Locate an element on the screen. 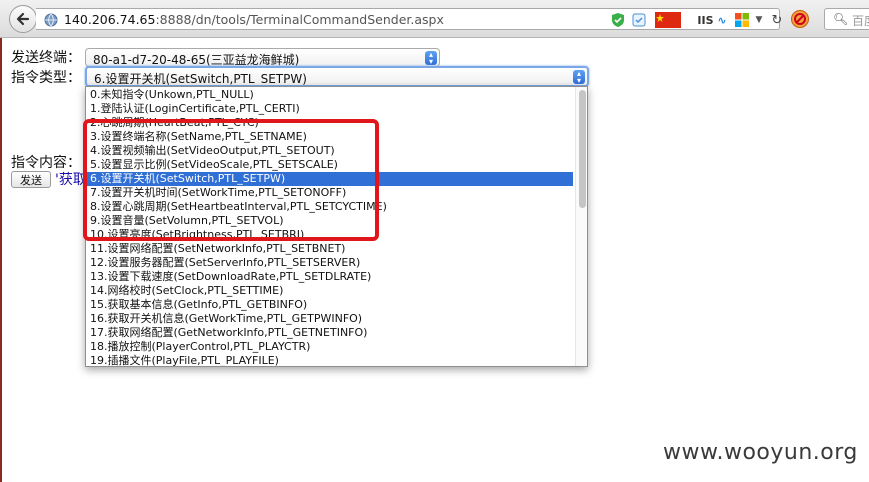  back-arrow-icon is located at coordinates (23, 19).